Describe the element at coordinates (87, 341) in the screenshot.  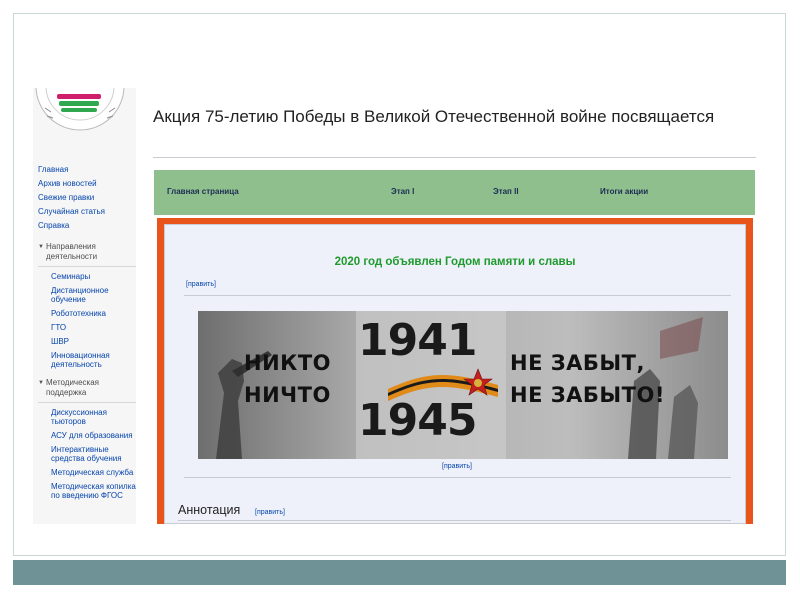
I see `sidebar-item-shvr: ШВР` at that location.